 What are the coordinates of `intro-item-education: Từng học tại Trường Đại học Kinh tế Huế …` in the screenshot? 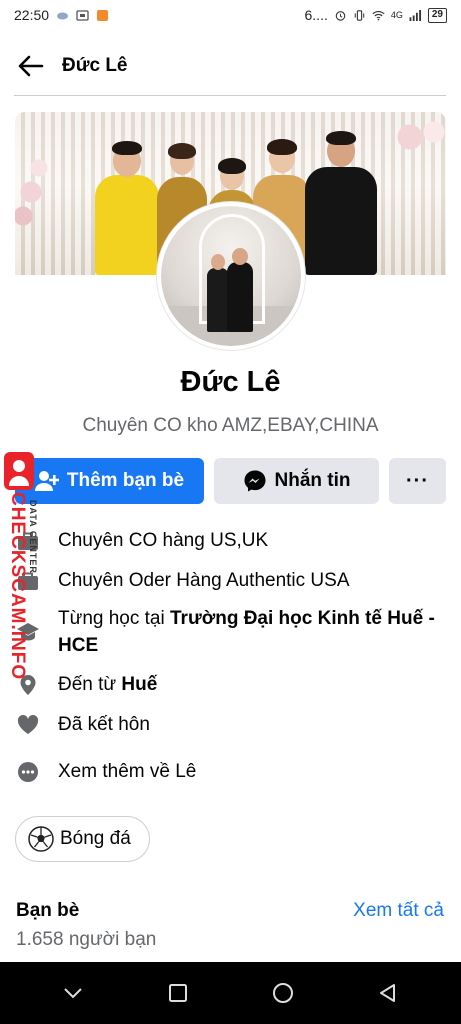 It's located at (231, 632).